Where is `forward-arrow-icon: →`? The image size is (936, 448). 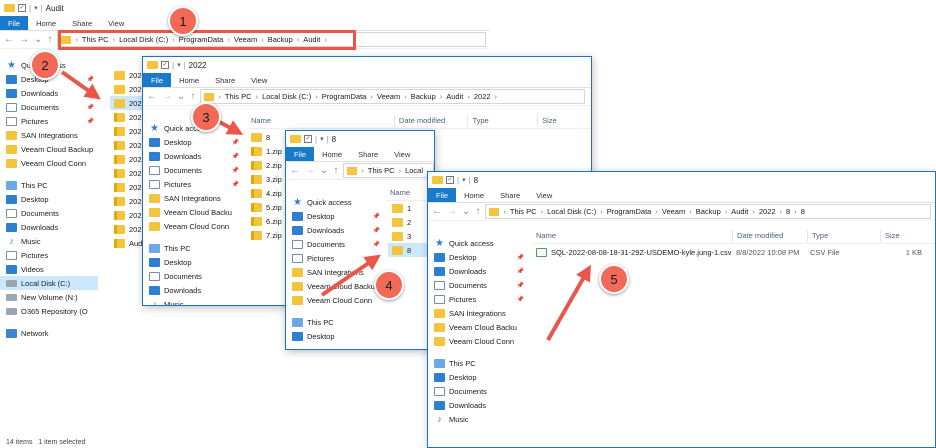 forward-arrow-icon: → is located at coordinates (24, 39).